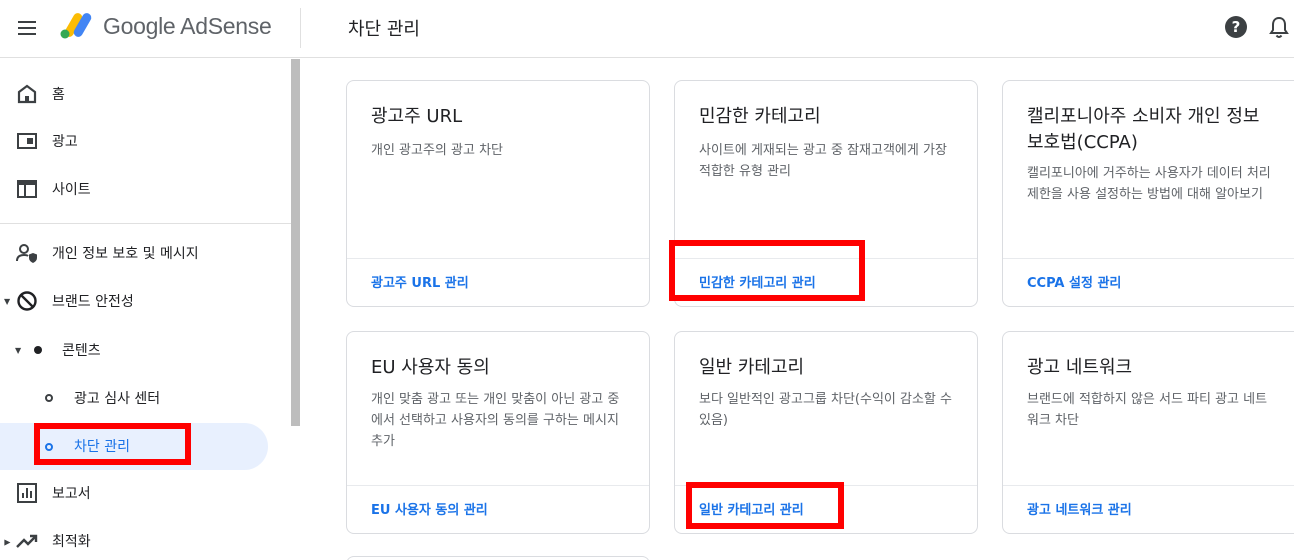 The width and height of the screenshot is (1294, 560). I want to click on top-app-bar: Google AdSense 차단 관리 ?, so click(647, 29).